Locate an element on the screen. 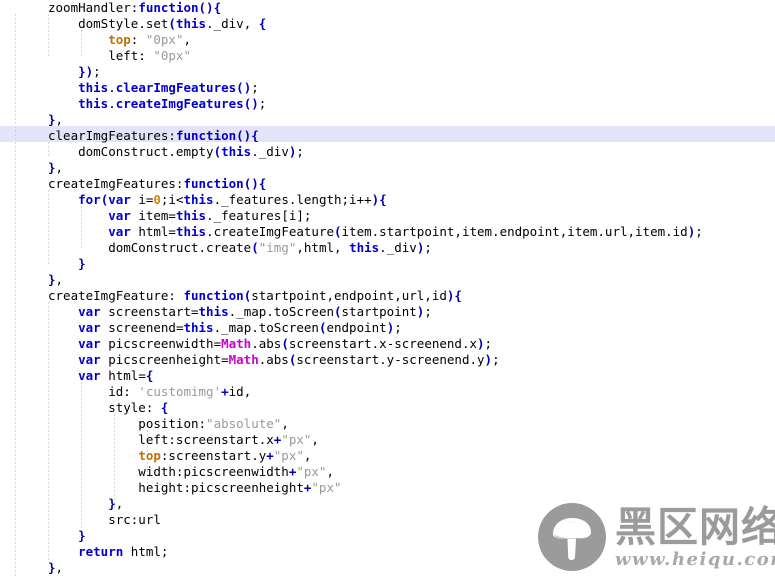 The width and height of the screenshot is (775, 576). mushroom-icon is located at coordinates (572, 537).